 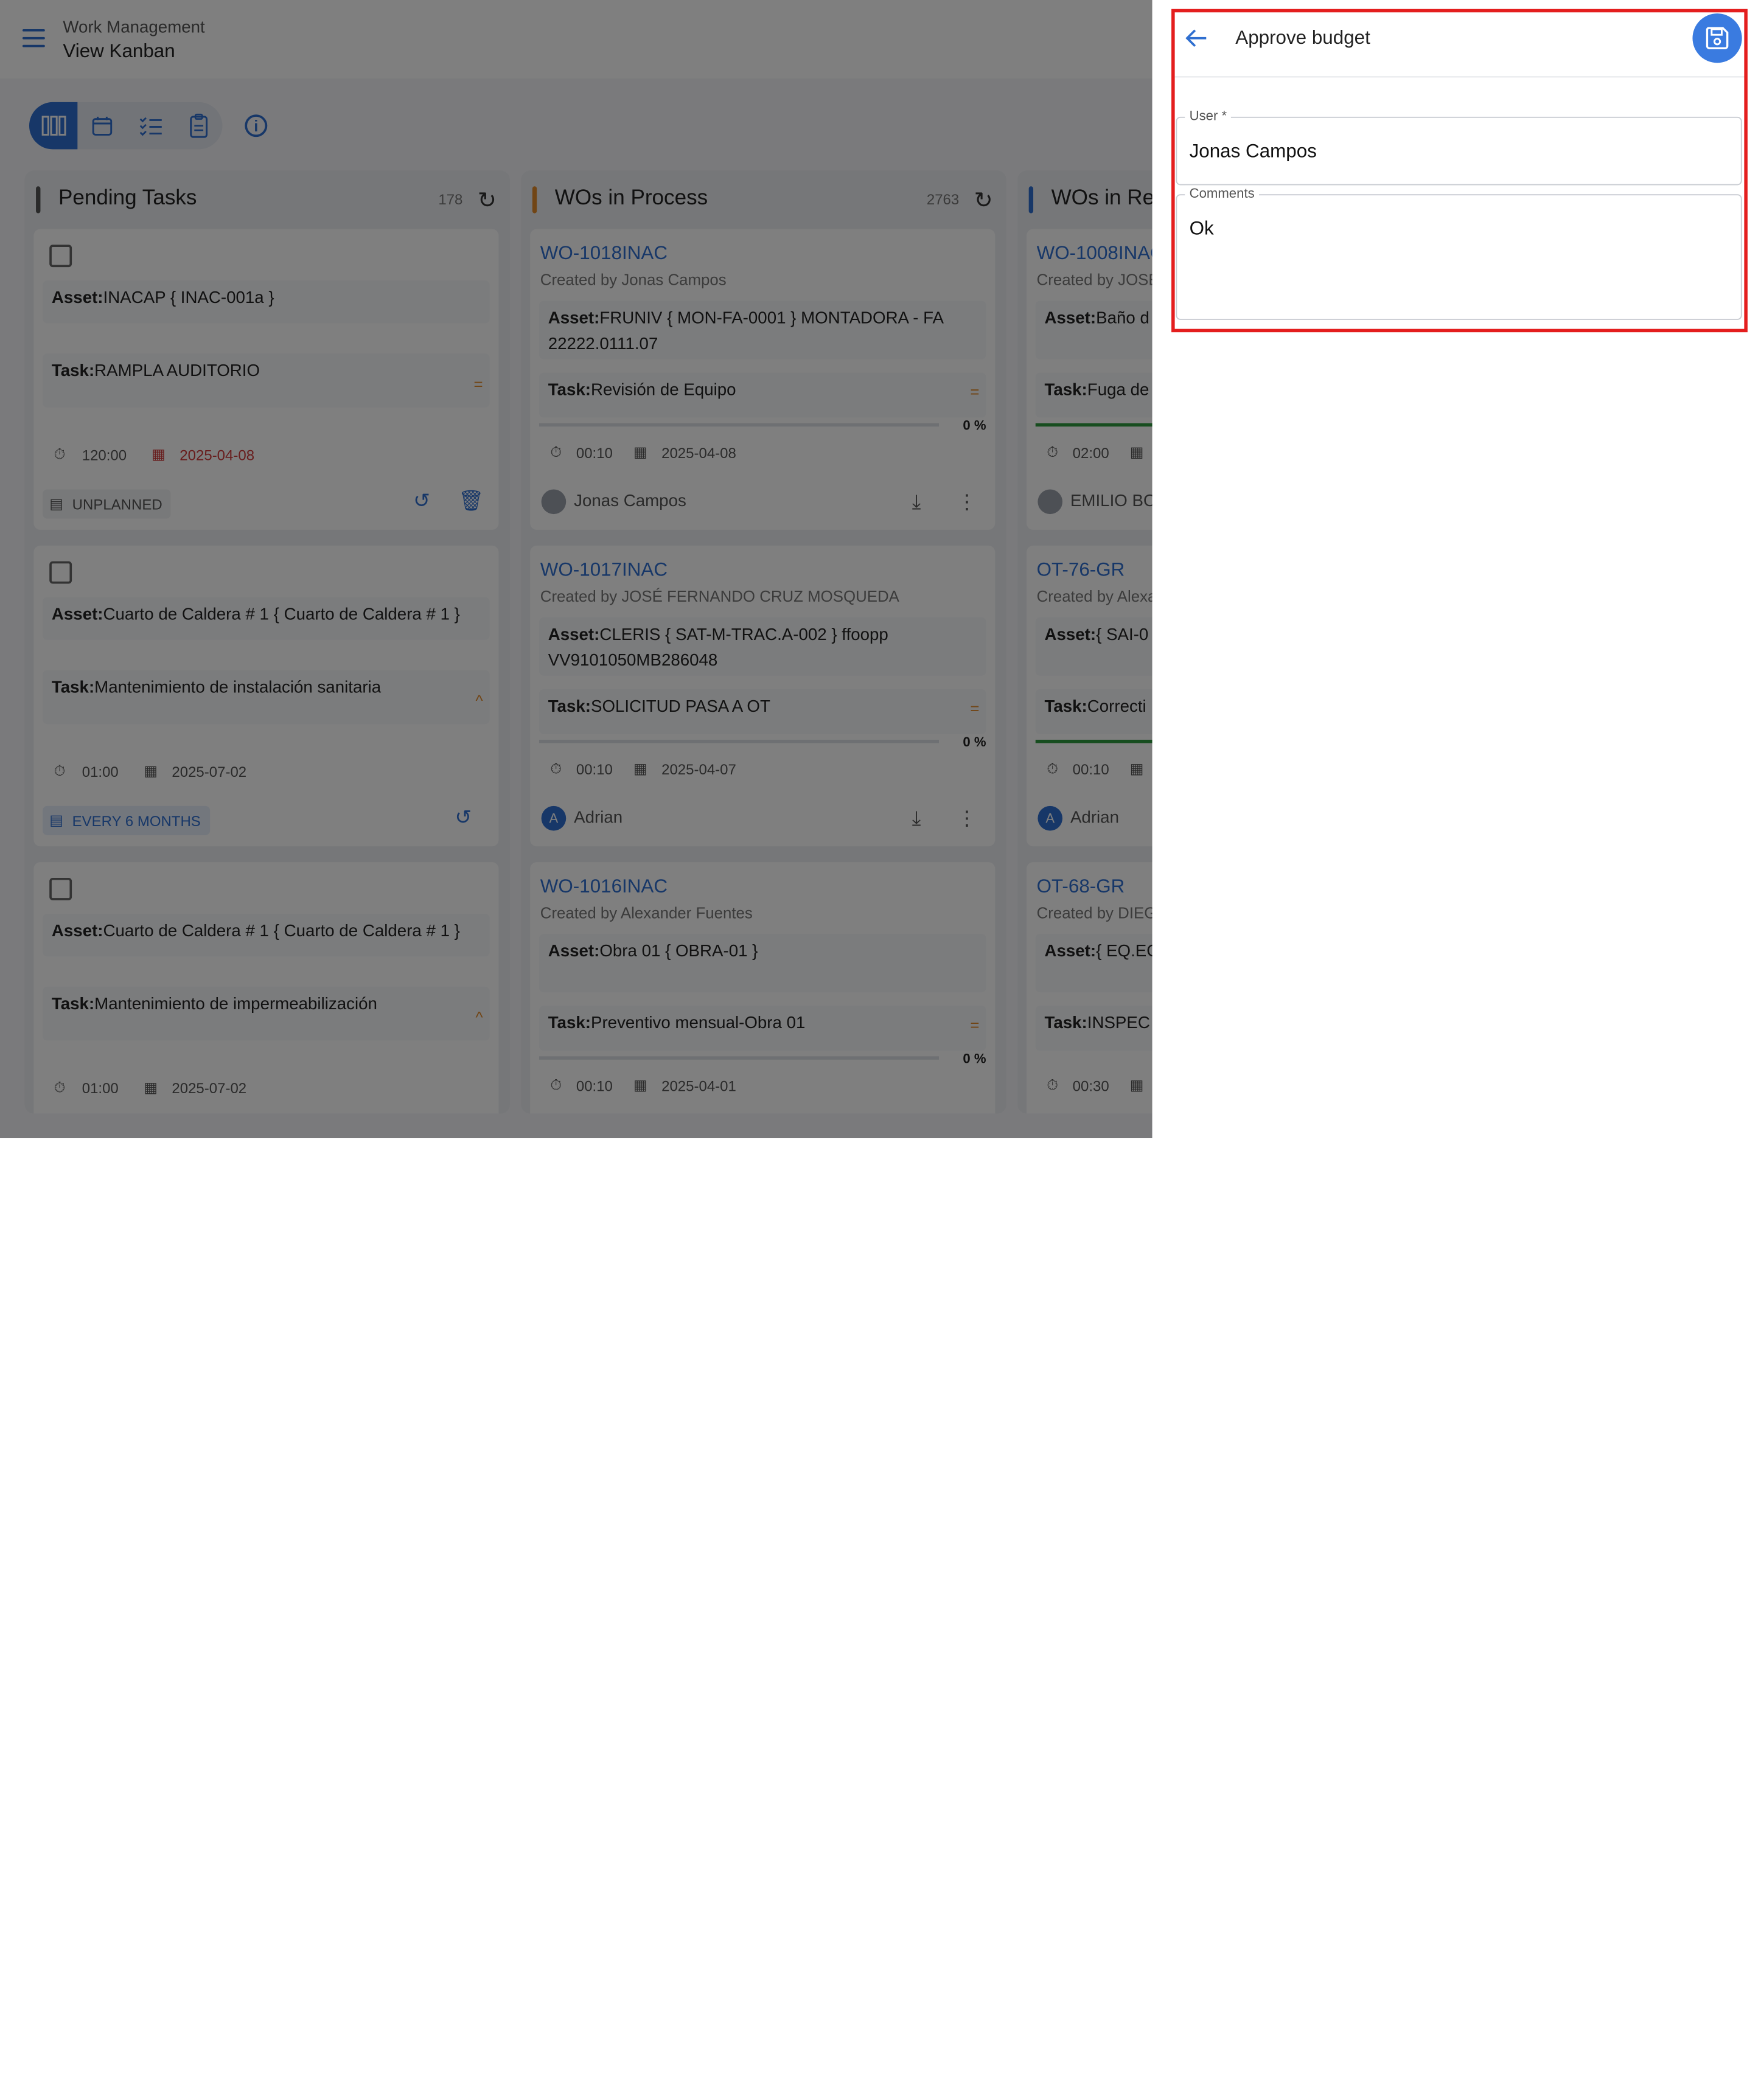 What do you see at coordinates (1459, 171) in the screenshot?
I see `highlight-box` at bounding box center [1459, 171].